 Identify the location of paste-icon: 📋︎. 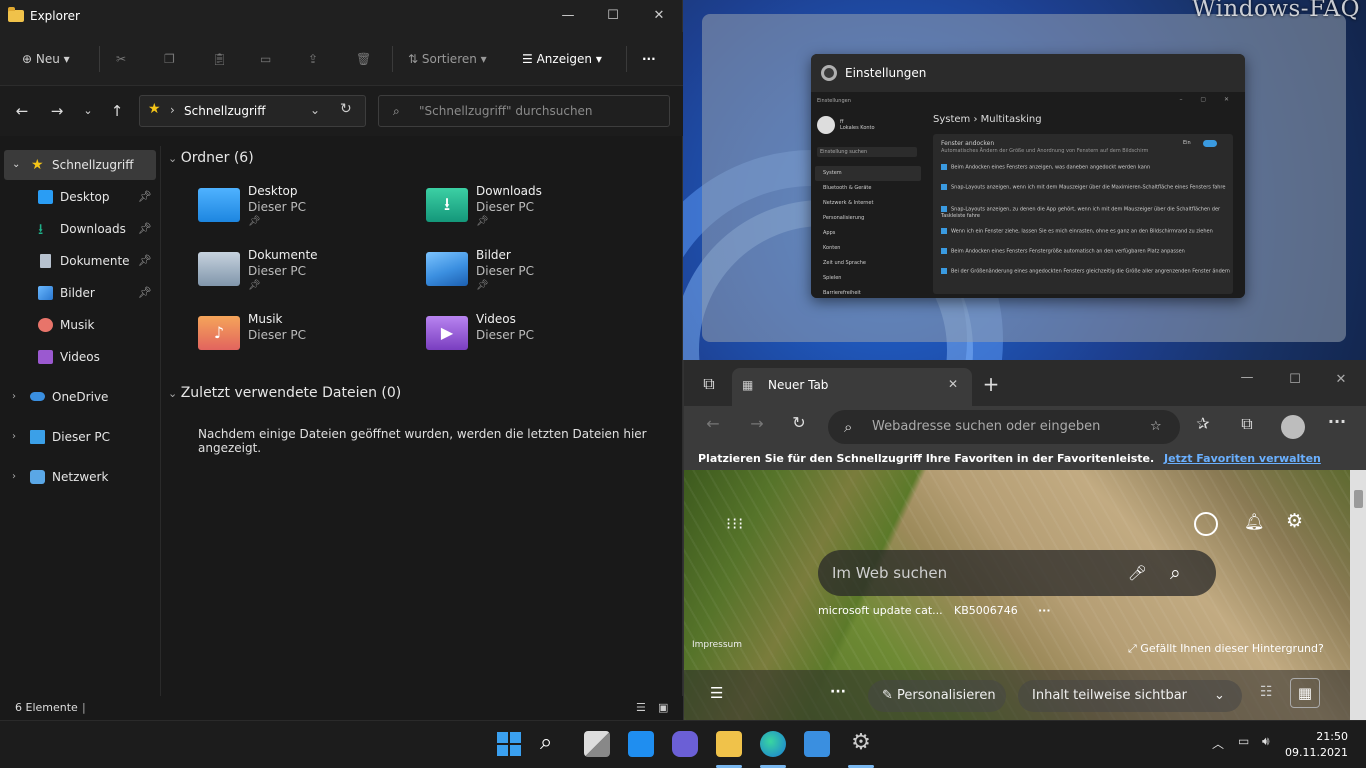
(219, 59).